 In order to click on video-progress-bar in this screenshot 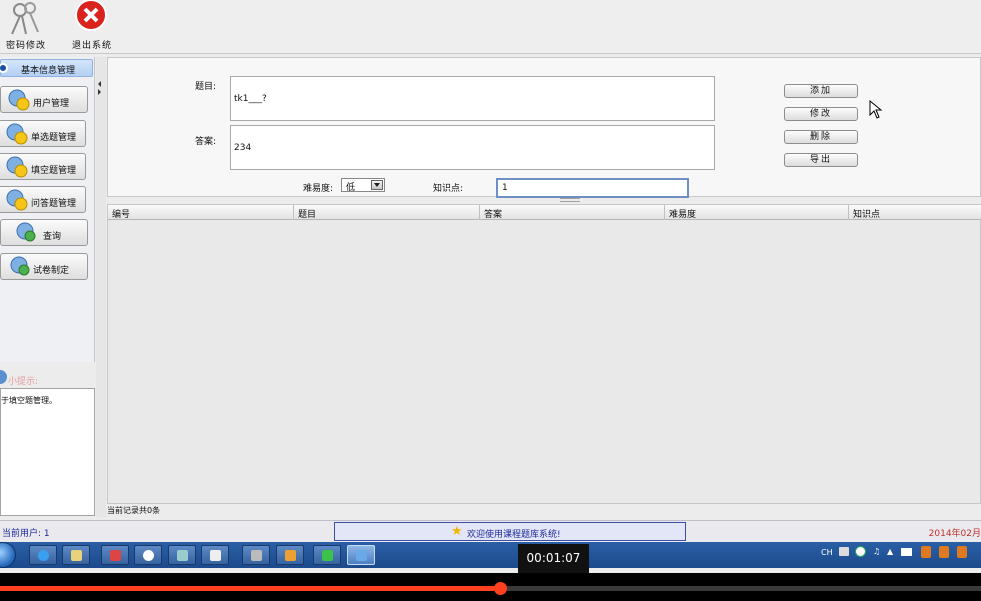, I will do `click(490, 587)`.